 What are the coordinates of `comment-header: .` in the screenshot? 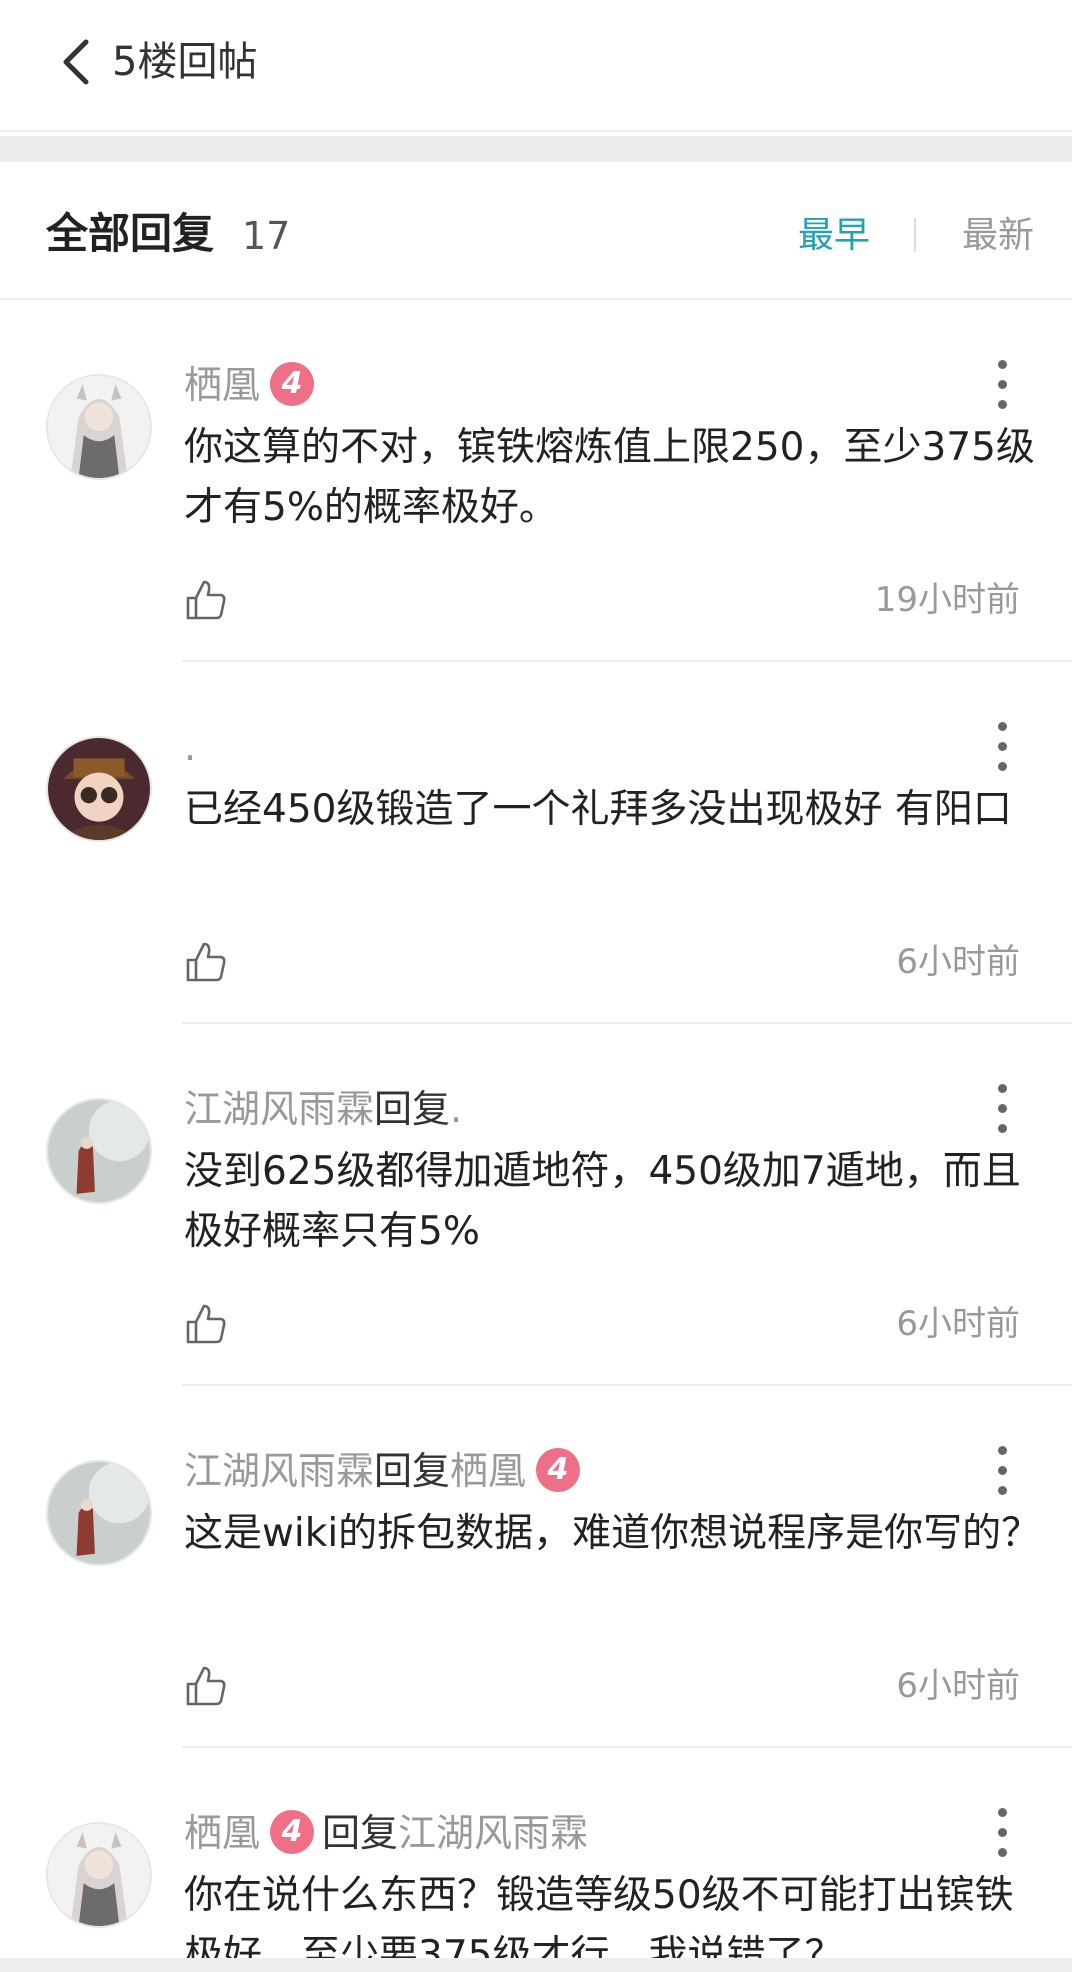 It's located at (190, 747).